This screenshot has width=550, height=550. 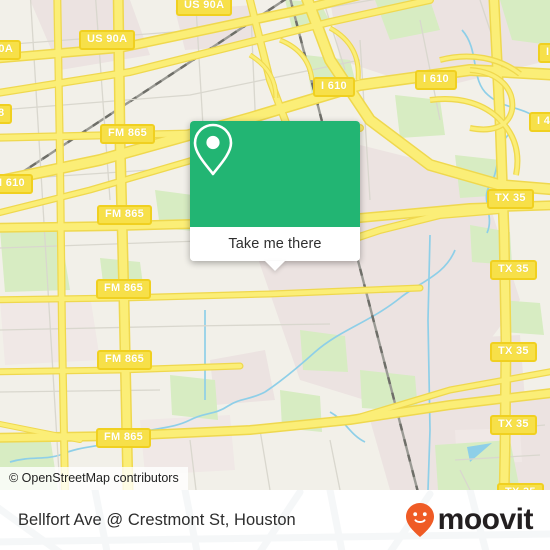 I want to click on map-attribution: © OpenStreetMap contributors, so click(x=94, y=478).